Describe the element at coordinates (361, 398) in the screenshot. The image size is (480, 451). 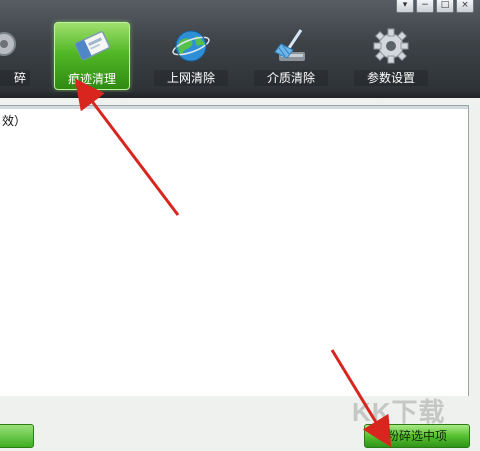
I see `arrow-to-shred-button` at that location.